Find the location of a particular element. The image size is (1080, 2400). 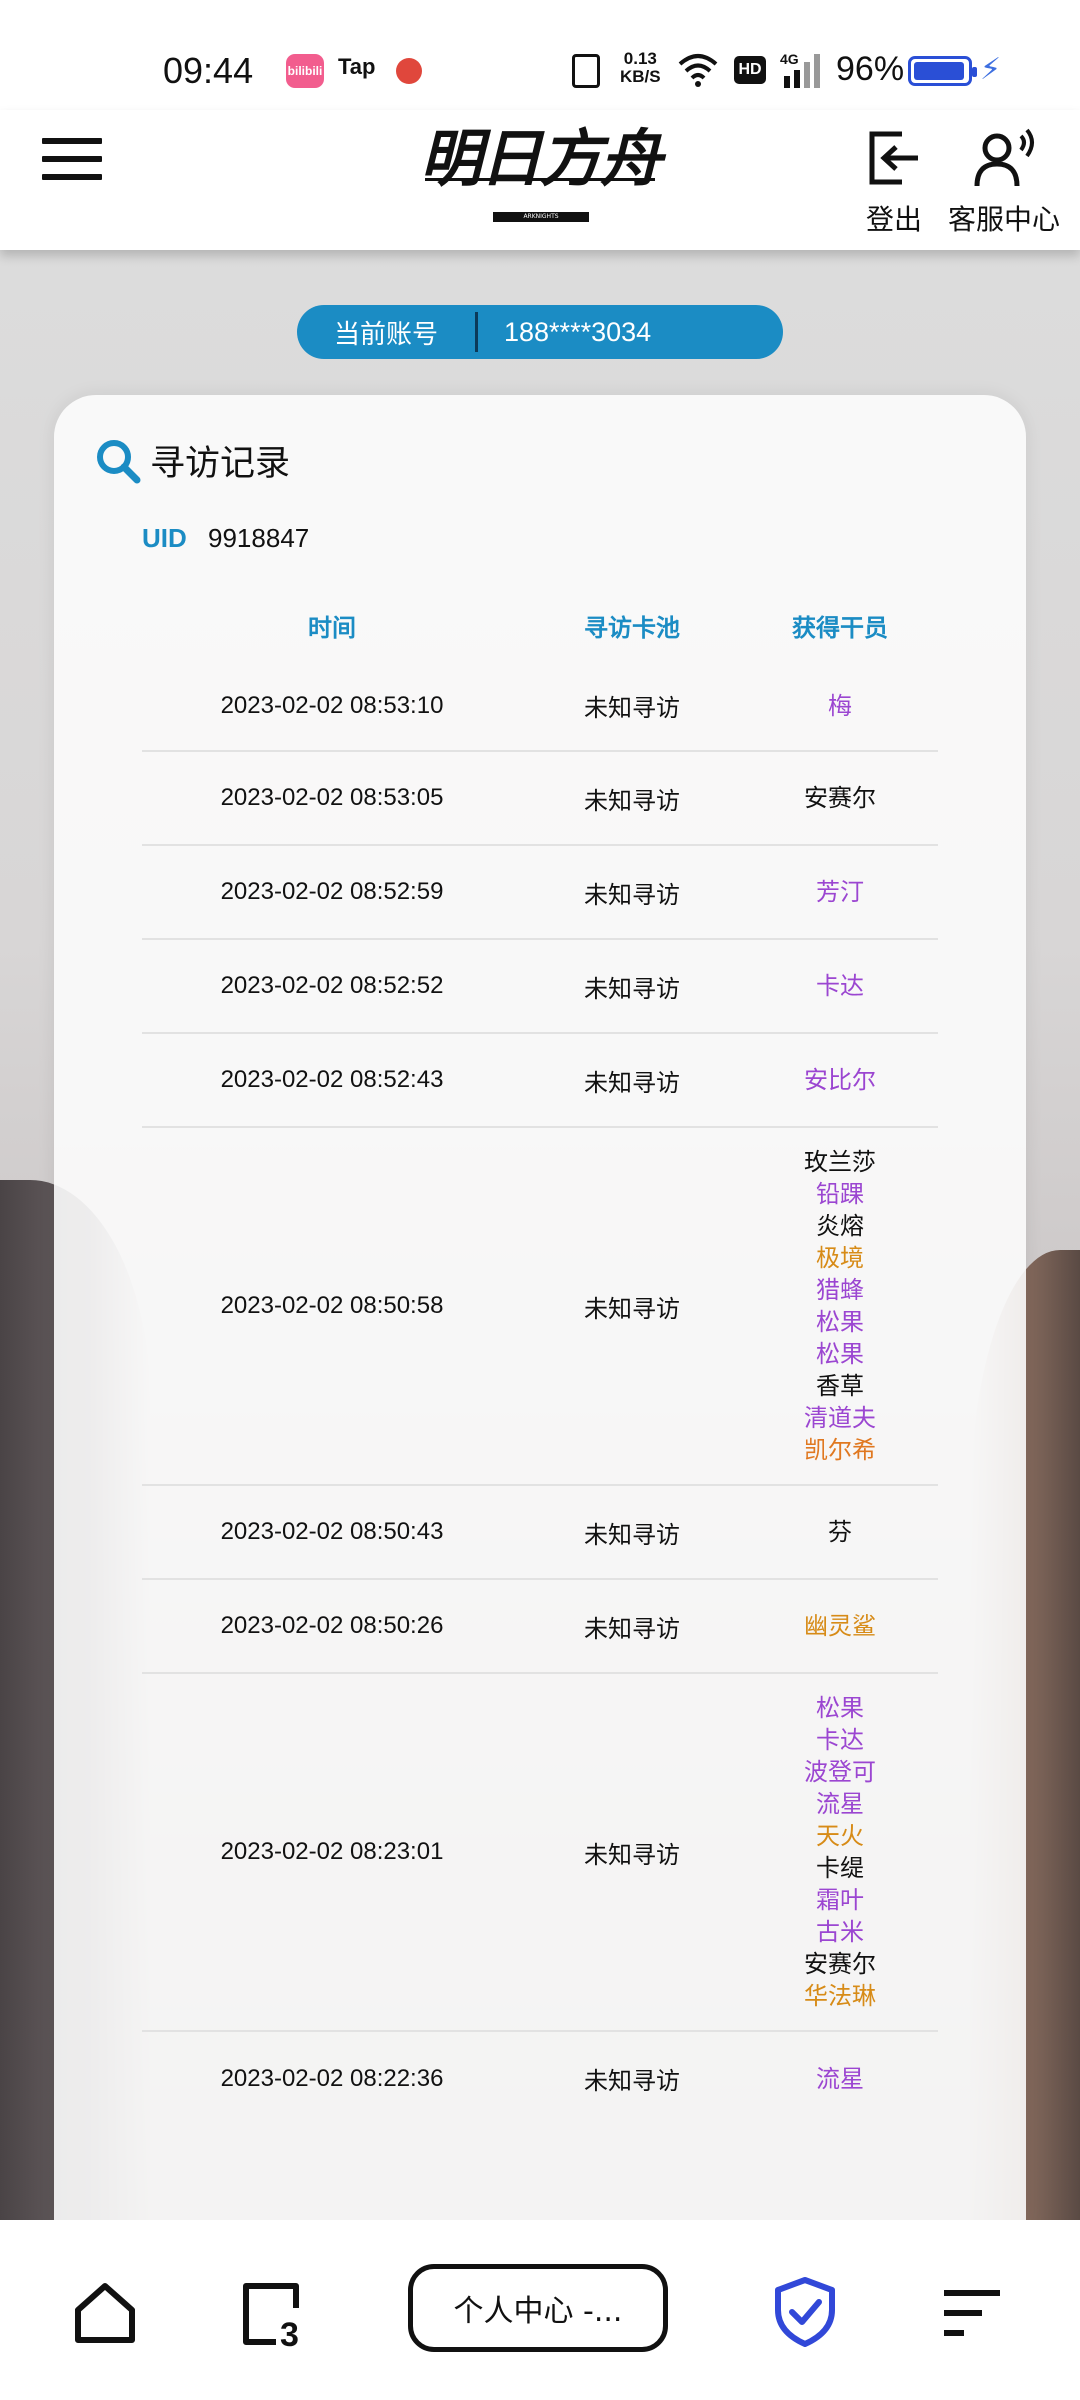

logout-button: 登出 is located at coordinates (894, 183).